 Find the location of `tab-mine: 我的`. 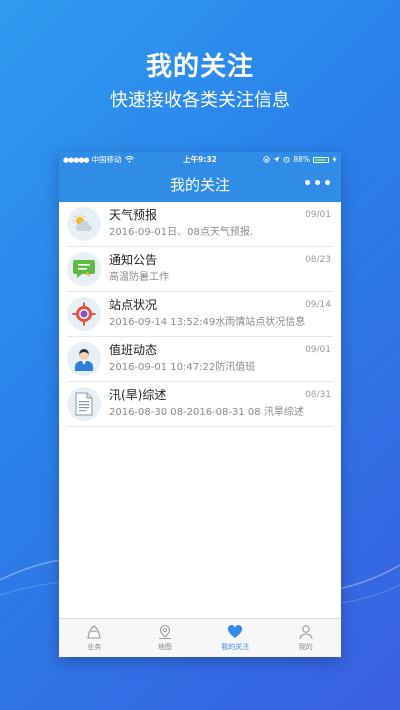

tab-mine: 我的 is located at coordinates (306, 638).